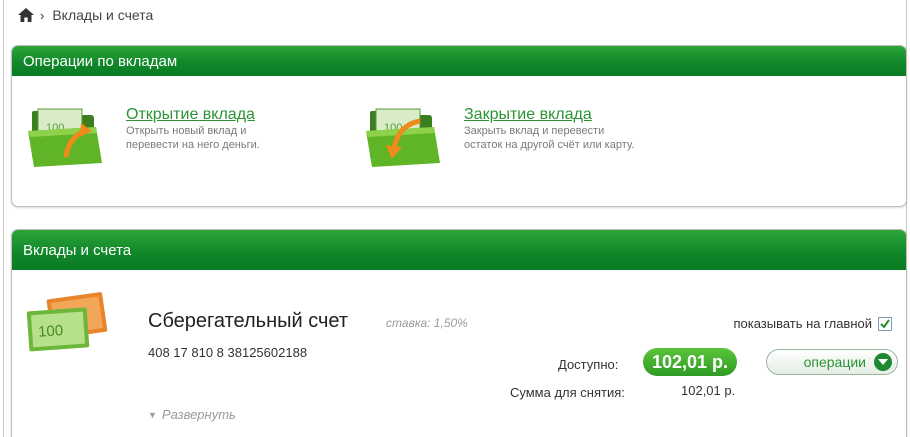  I want to click on account-name: Сберегательный счет, so click(248, 321).